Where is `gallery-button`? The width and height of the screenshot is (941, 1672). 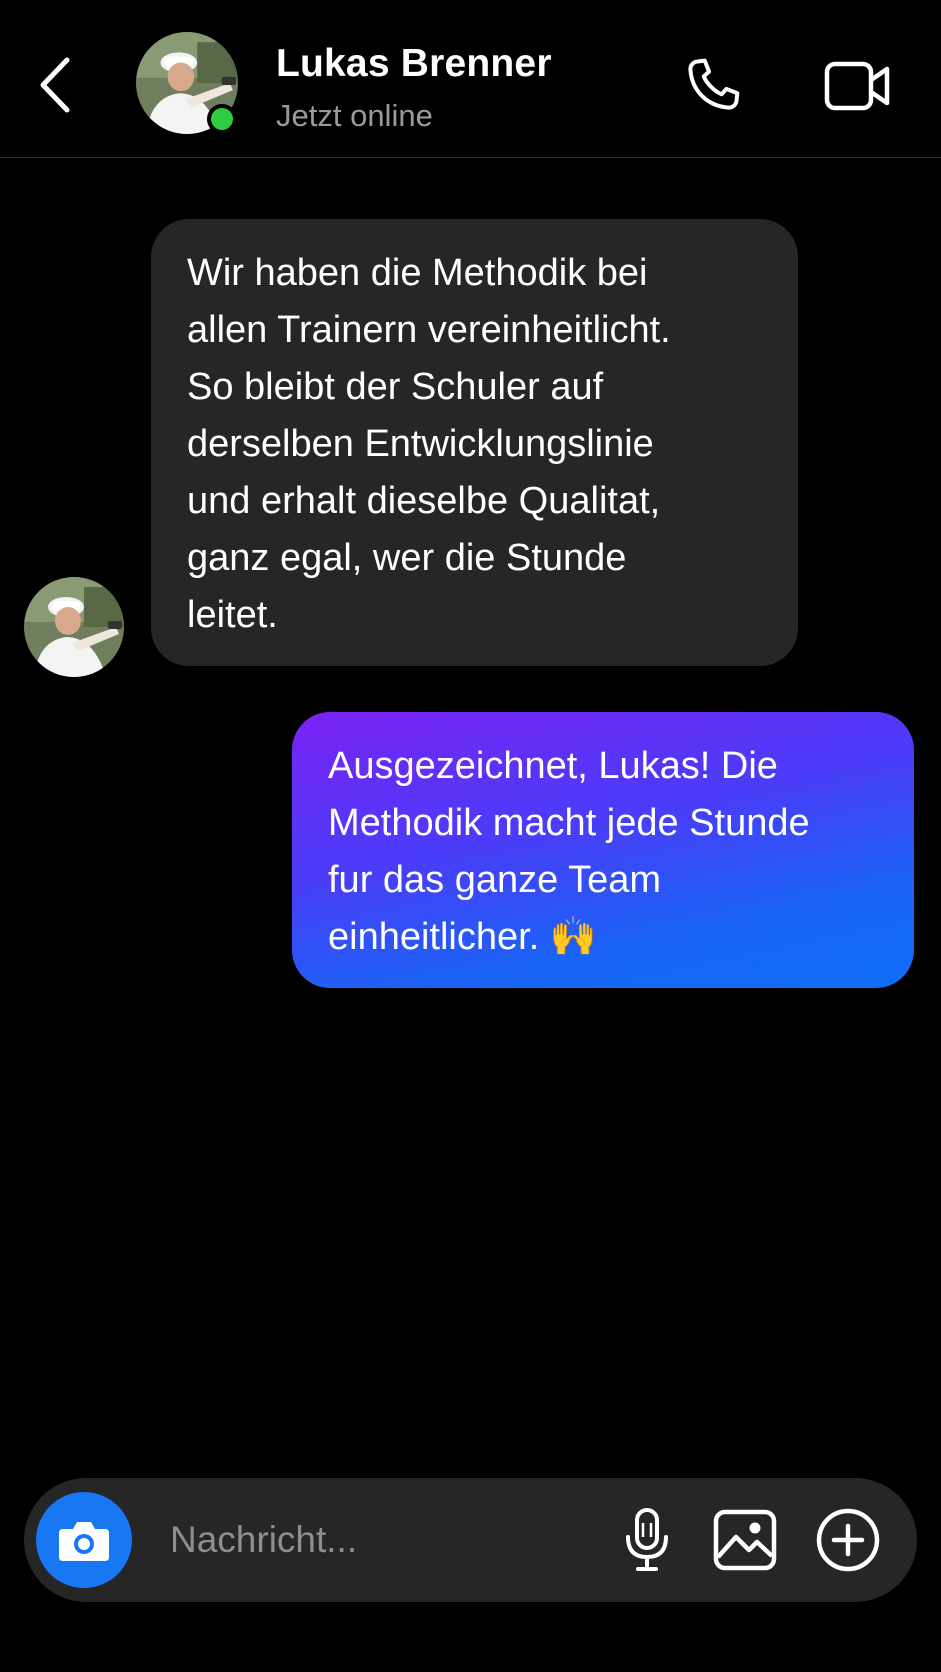 gallery-button is located at coordinates (745, 1540).